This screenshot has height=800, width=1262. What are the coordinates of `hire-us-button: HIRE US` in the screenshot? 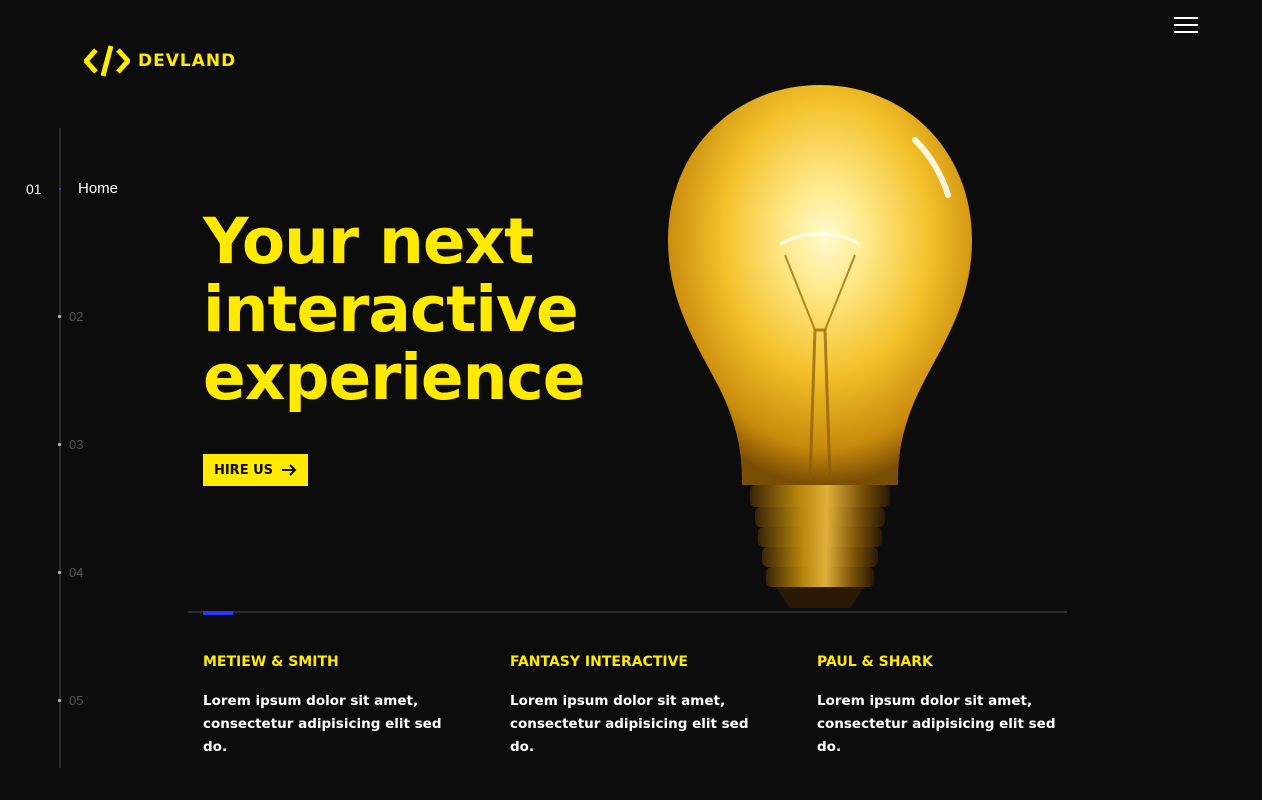 It's located at (255, 470).